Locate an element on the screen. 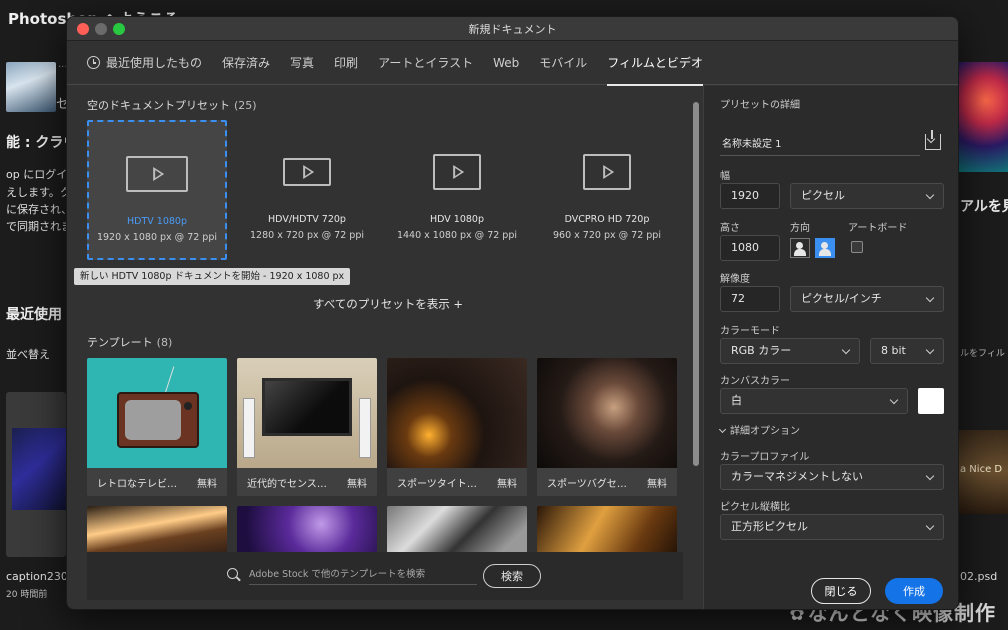 This screenshot has height=630, width=1008. home-recent-file-thumbnail-right: a Nice D is located at coordinates (983, 472).